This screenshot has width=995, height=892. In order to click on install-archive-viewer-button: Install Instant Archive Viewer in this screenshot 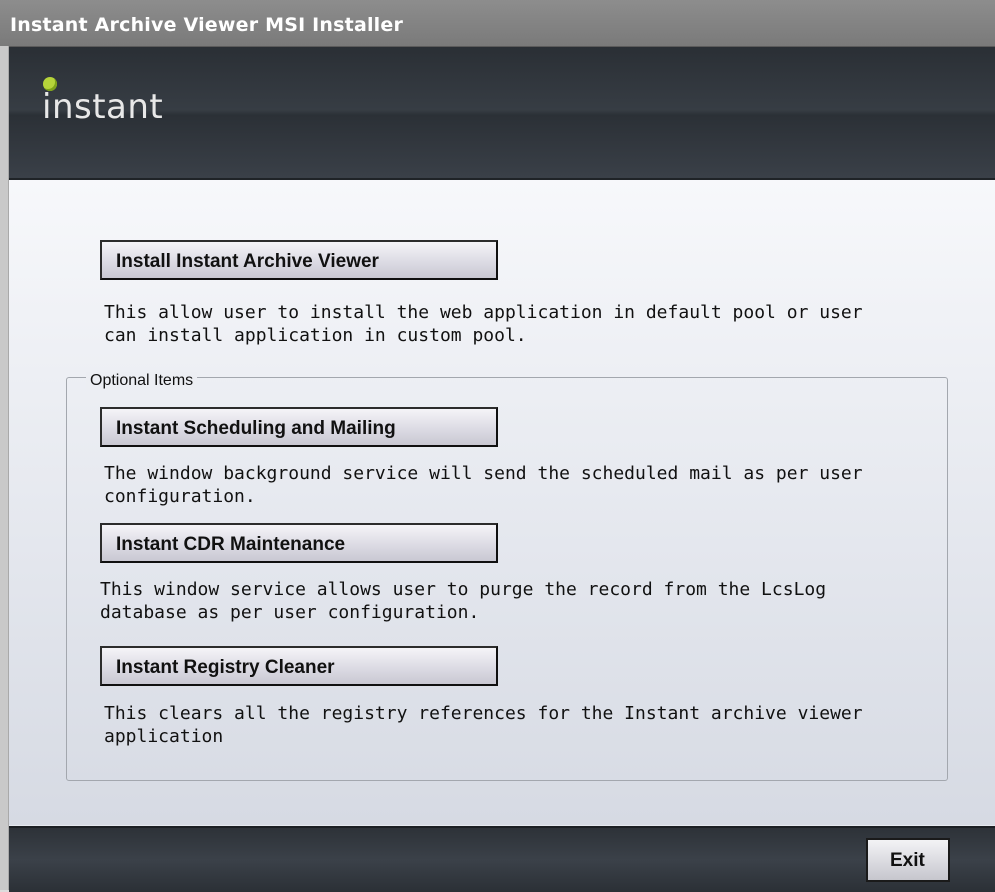, I will do `click(299, 260)`.